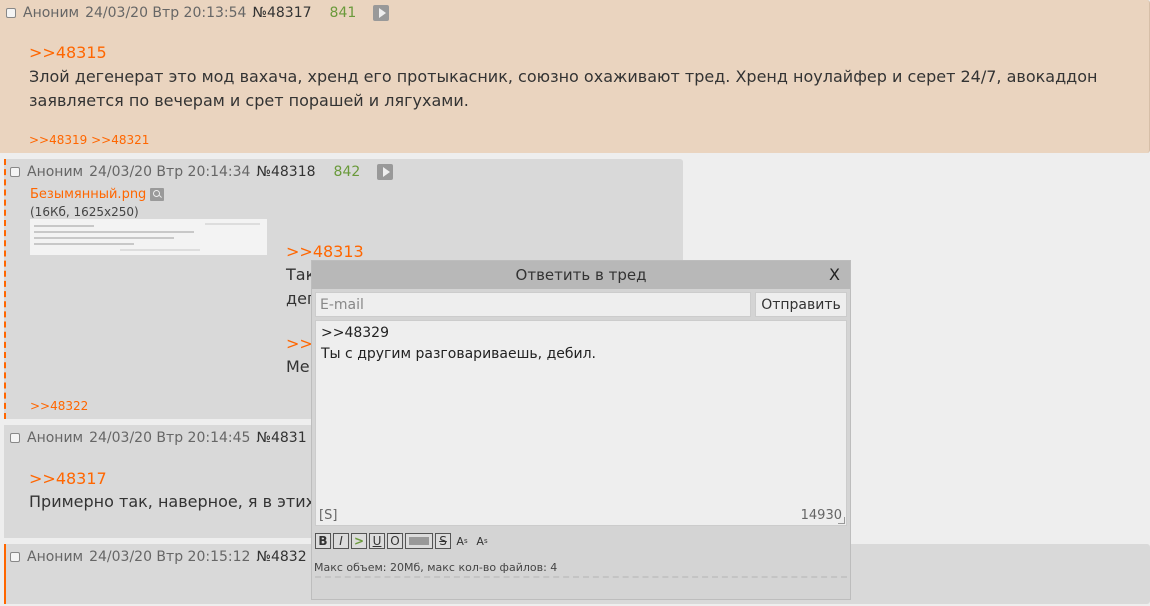 Image resolution: width=1150 pixels, height=606 pixels. I want to click on reply-form-title: Ответить в тред, so click(581, 275).